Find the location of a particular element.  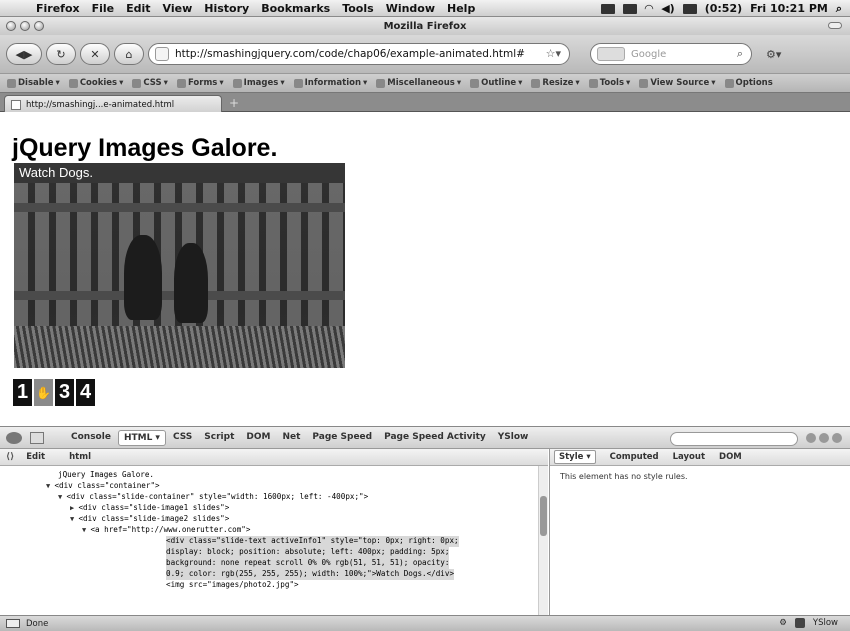

devbar-cookies: Cookies ▾ is located at coordinates (96, 83).